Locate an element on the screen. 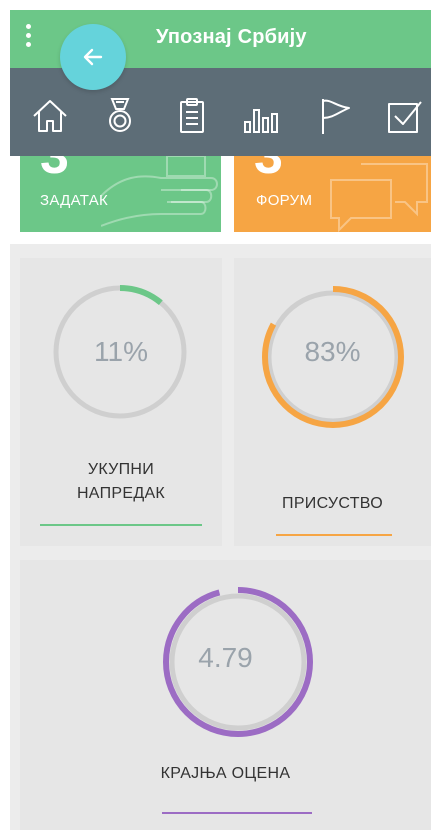 This screenshot has height=830, width=431. progress-label: УКУПНИ НАПРЕДАК is located at coordinates (121, 481).